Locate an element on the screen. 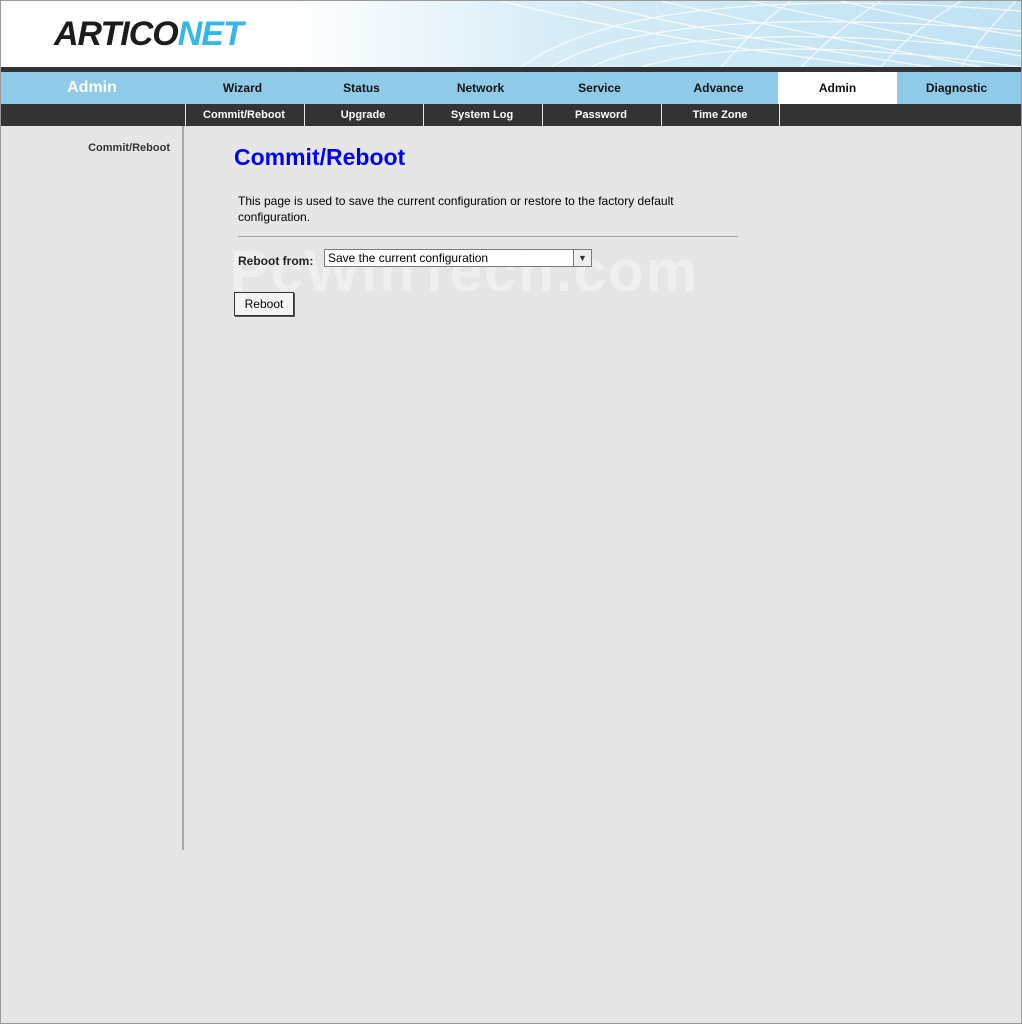 The image size is (1022, 1024). subnav-end-divider is located at coordinates (780, 115).